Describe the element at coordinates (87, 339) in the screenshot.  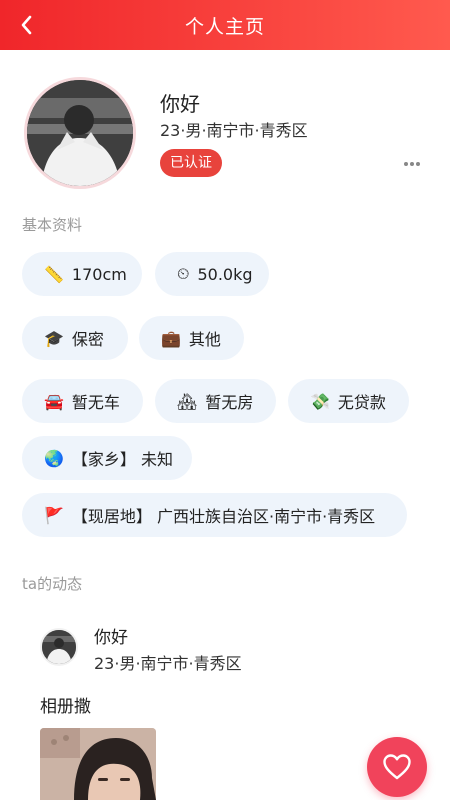
I see `chip-label: 保密` at that location.